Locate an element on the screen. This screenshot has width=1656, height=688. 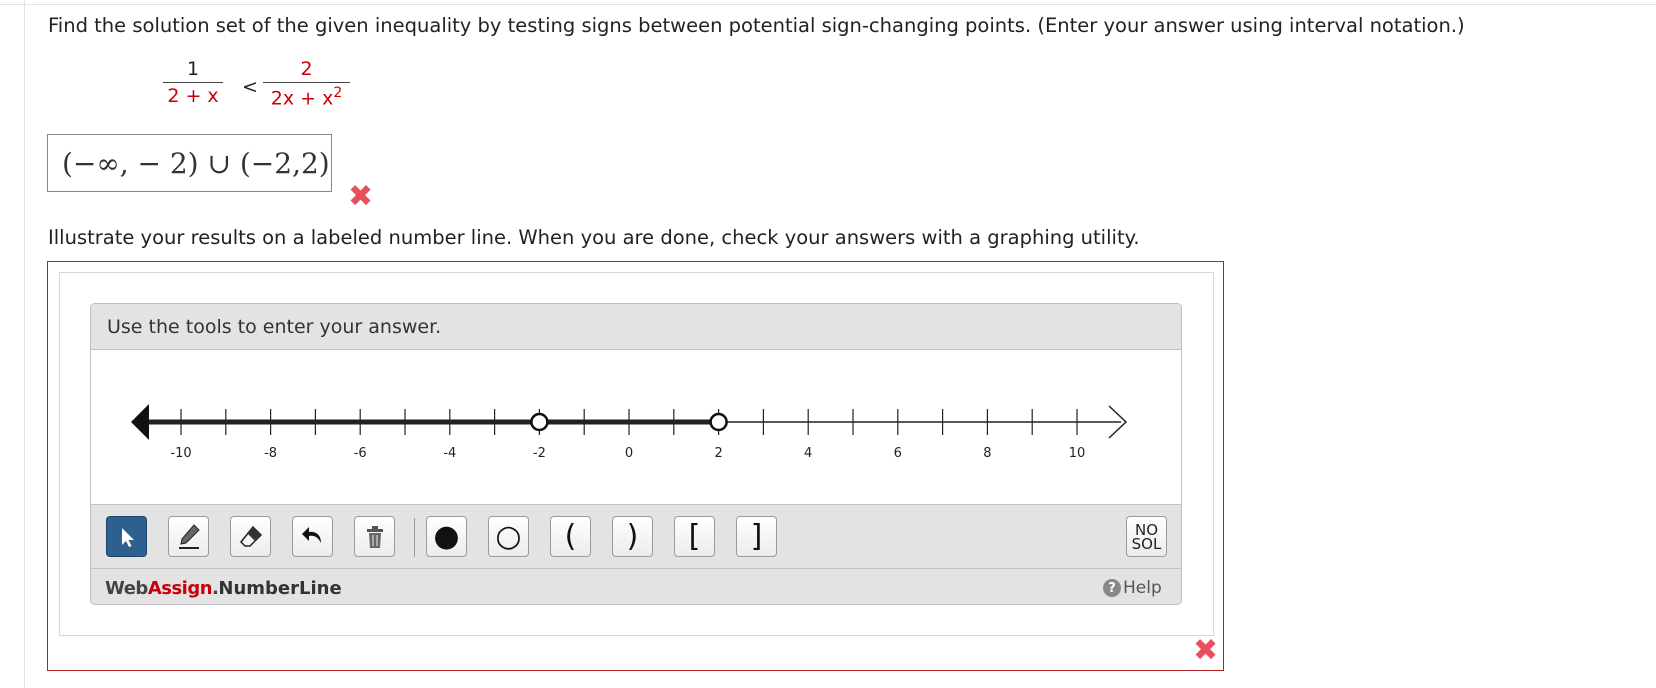
draw-tool-button is located at coordinates (188, 536).